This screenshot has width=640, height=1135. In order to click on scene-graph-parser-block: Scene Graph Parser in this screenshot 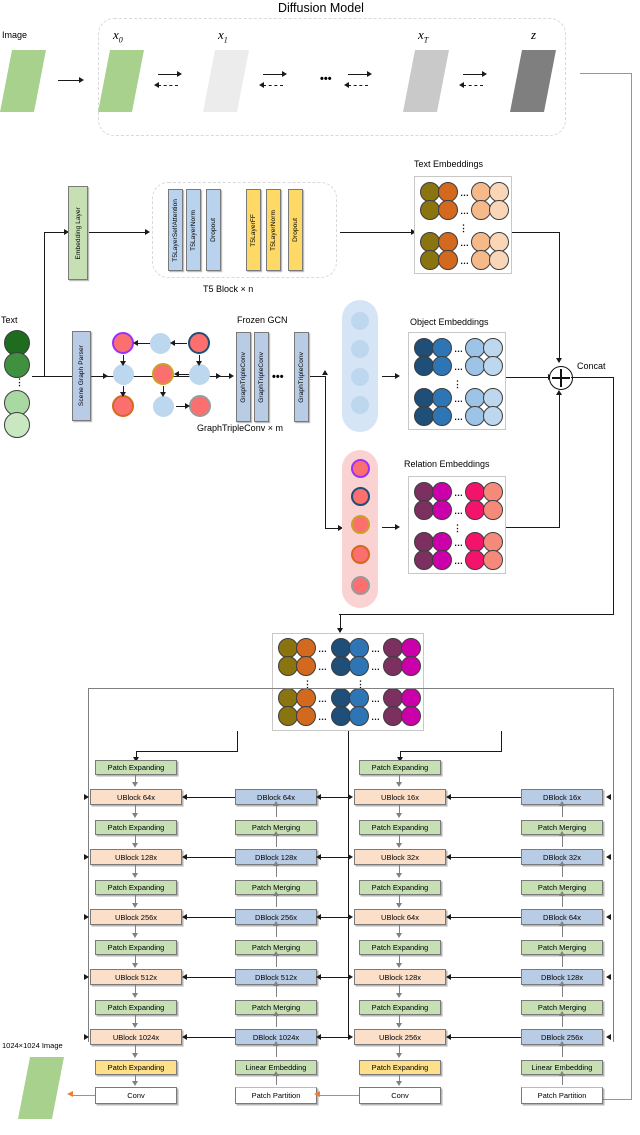, I will do `click(81, 376)`.